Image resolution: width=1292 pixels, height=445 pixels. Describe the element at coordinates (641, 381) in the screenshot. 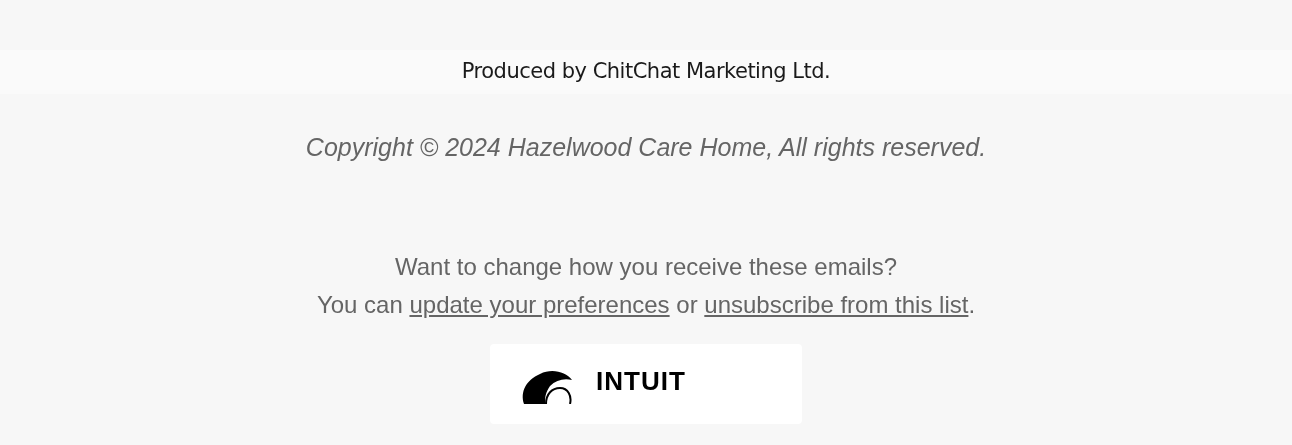

I see `intuit-wordmark: INTUIT` at that location.